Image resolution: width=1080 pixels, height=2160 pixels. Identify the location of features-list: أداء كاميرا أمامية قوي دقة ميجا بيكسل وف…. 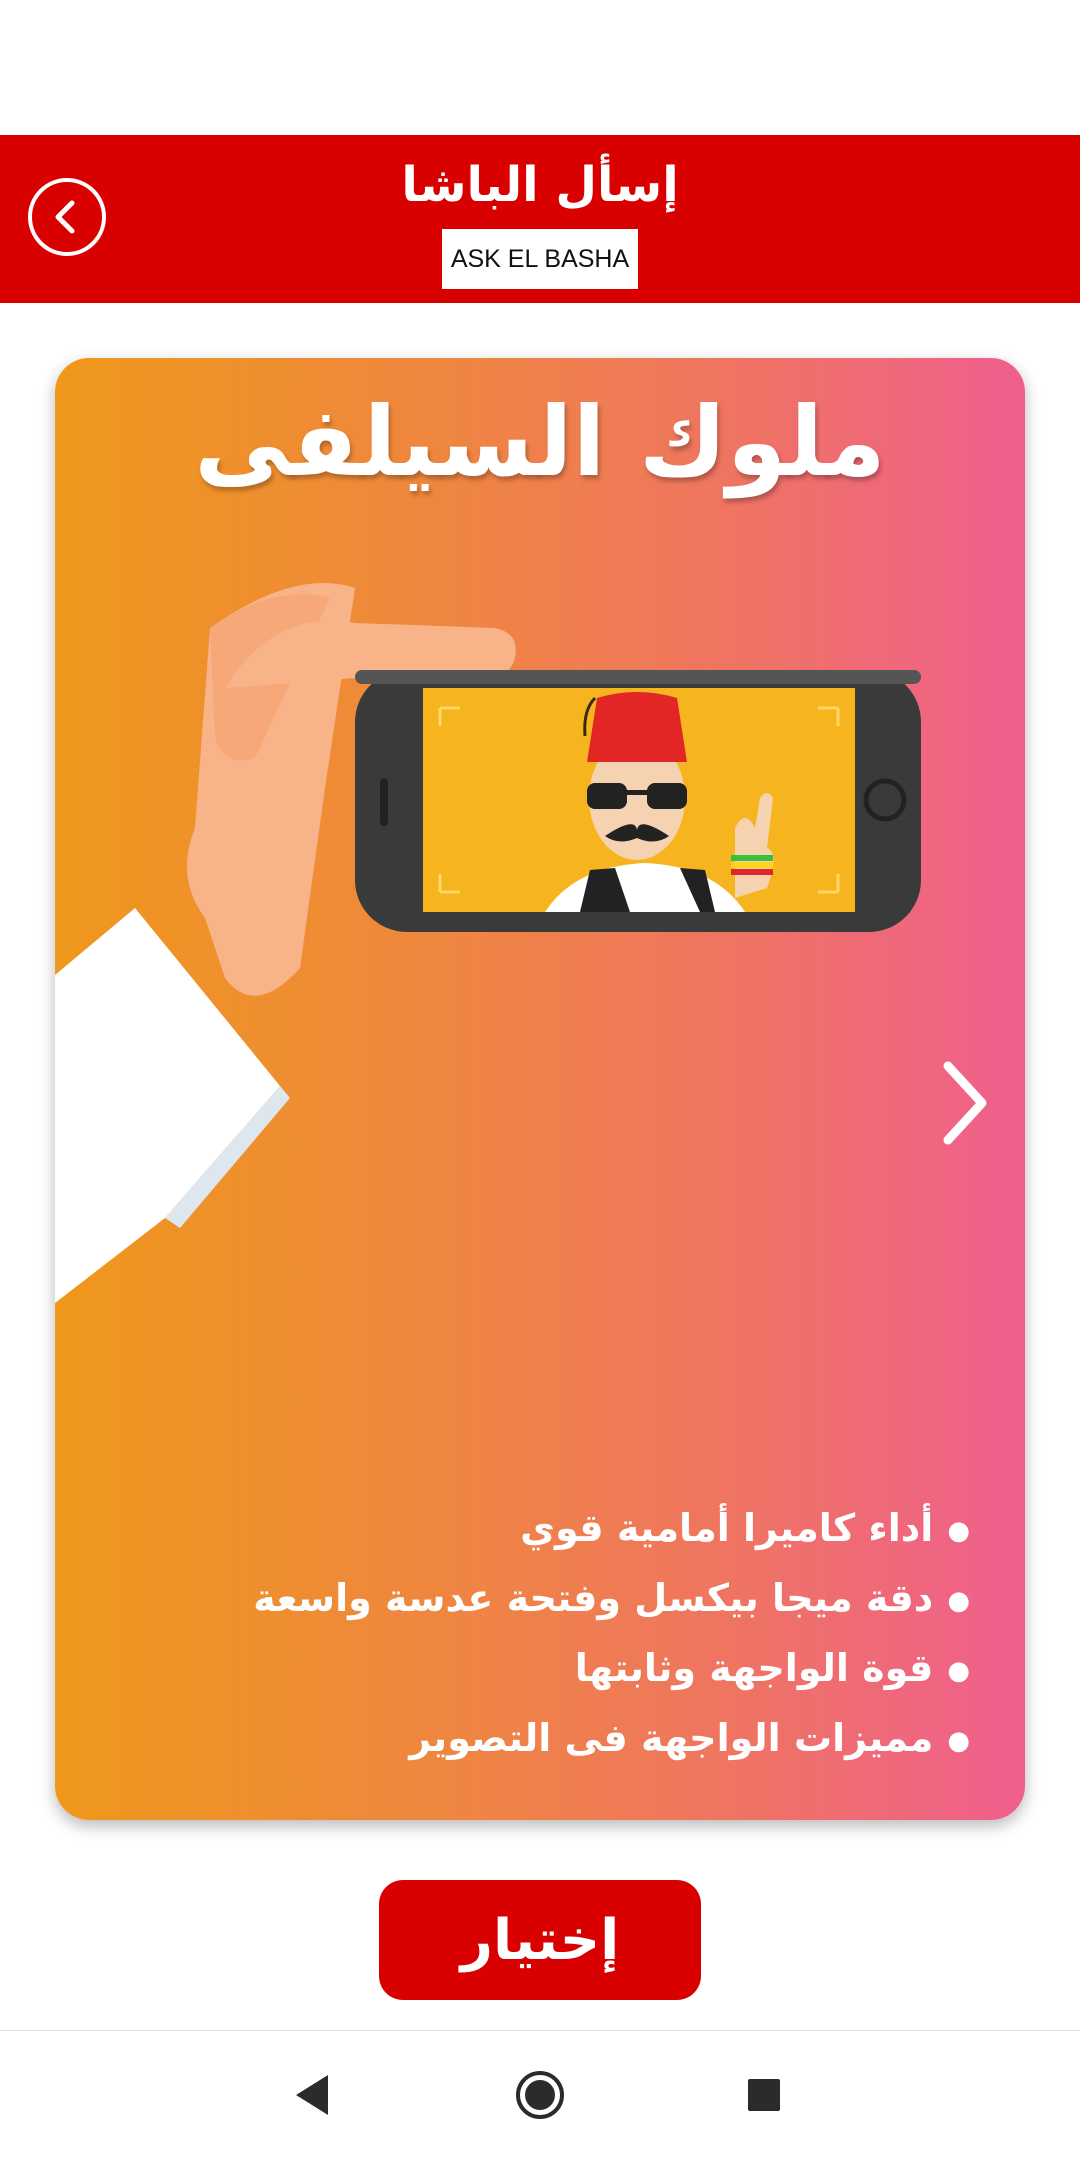
(530, 1633).